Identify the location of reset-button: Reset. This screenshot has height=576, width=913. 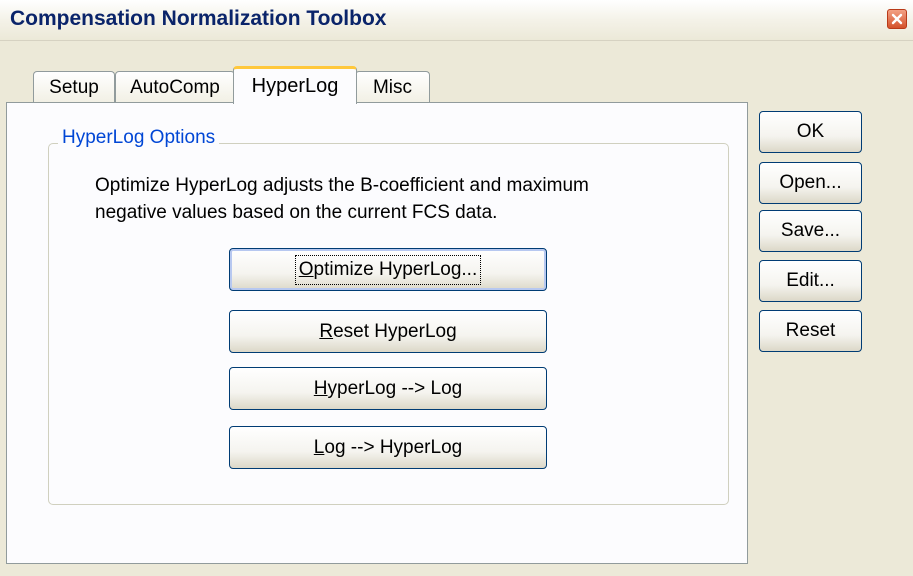
(810, 331).